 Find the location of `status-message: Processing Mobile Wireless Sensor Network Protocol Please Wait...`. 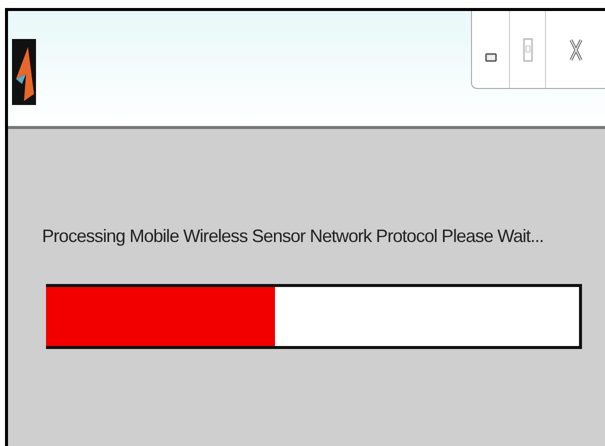

status-message: Processing Mobile Wireless Sensor Network Protocol Please Wait... is located at coordinates (293, 236).